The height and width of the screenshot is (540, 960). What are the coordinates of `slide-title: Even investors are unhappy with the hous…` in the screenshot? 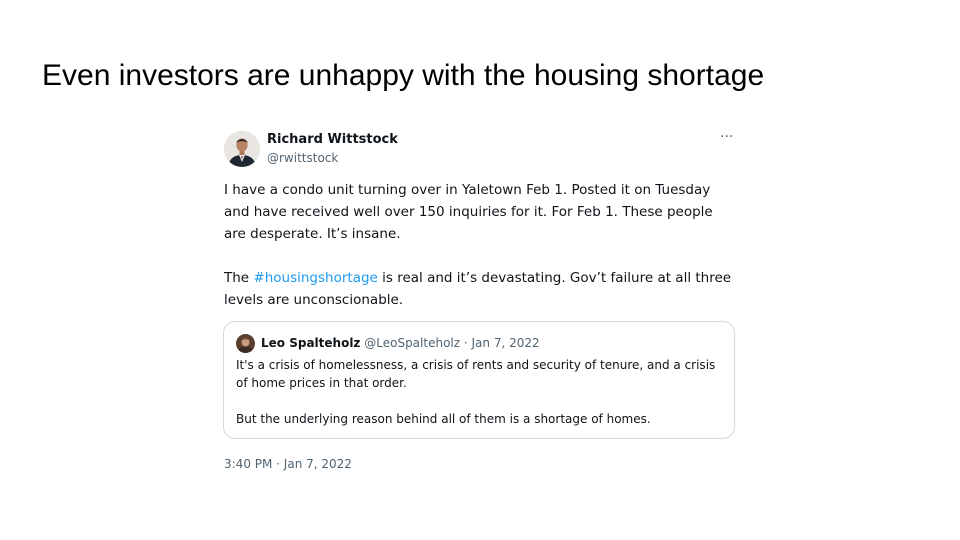 It's located at (403, 75).